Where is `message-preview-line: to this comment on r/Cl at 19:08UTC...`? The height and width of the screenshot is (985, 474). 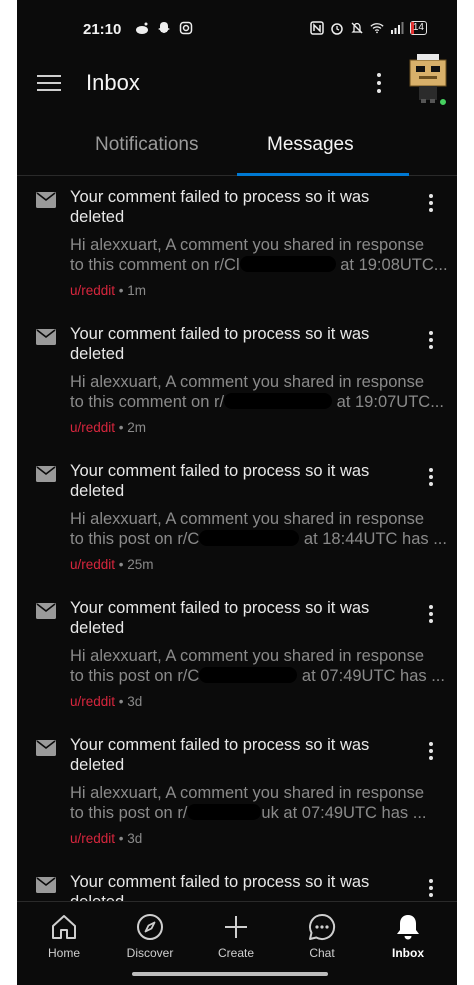
message-preview-line: to this comment on r/Cl at 19:08UTC... is located at coordinates (260, 265).